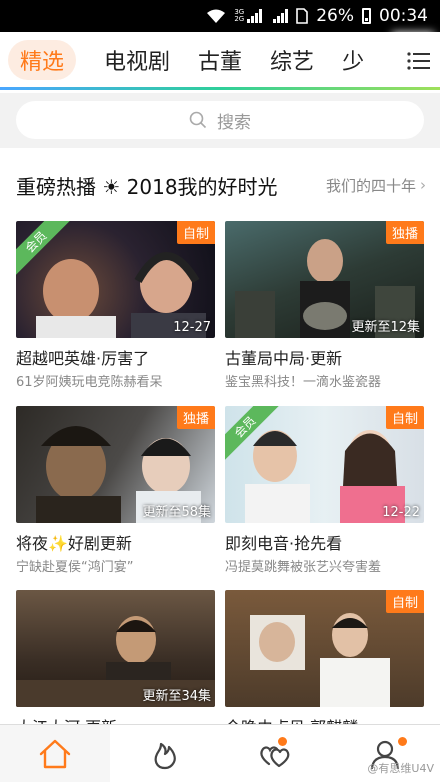 This screenshot has width=440, height=782. I want to click on search-input: 搜索, so click(220, 120).